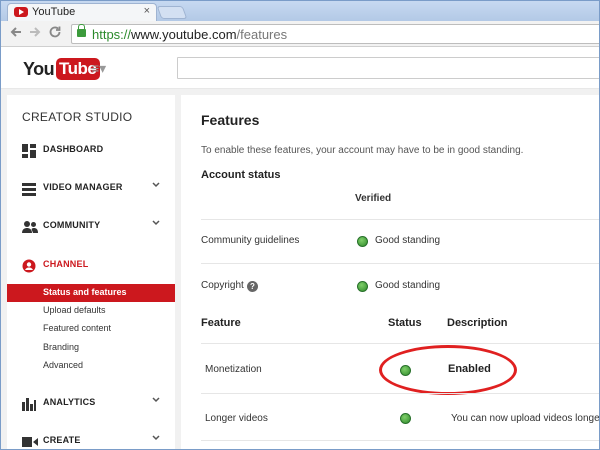 This screenshot has height=450, width=600. What do you see at coordinates (300, 11) in the screenshot?
I see `tab-strip: YouTube ×` at bounding box center [300, 11].